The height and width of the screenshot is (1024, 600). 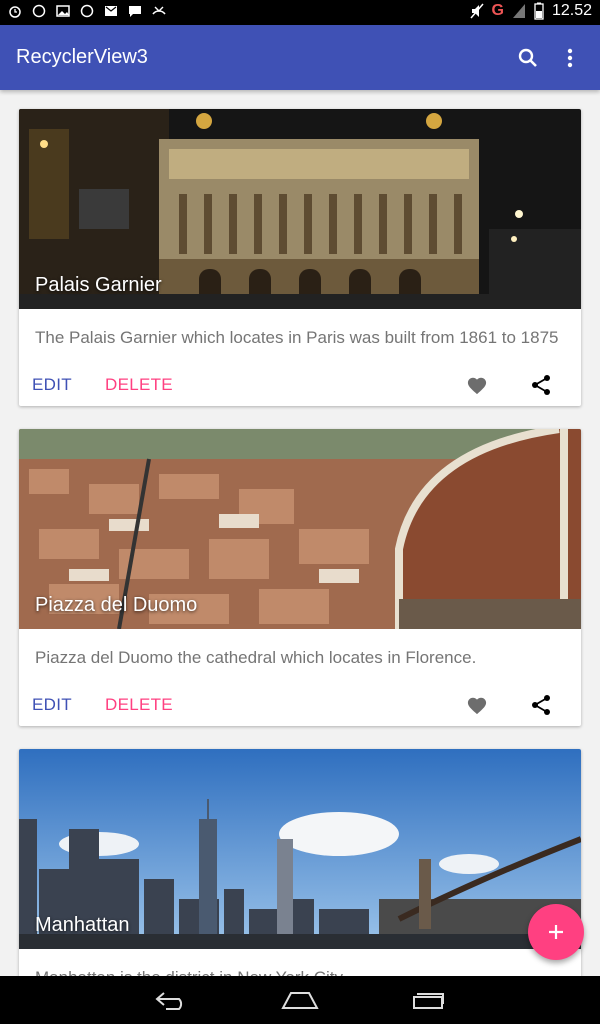 I want to click on clock: 12.52, so click(x=571, y=10).